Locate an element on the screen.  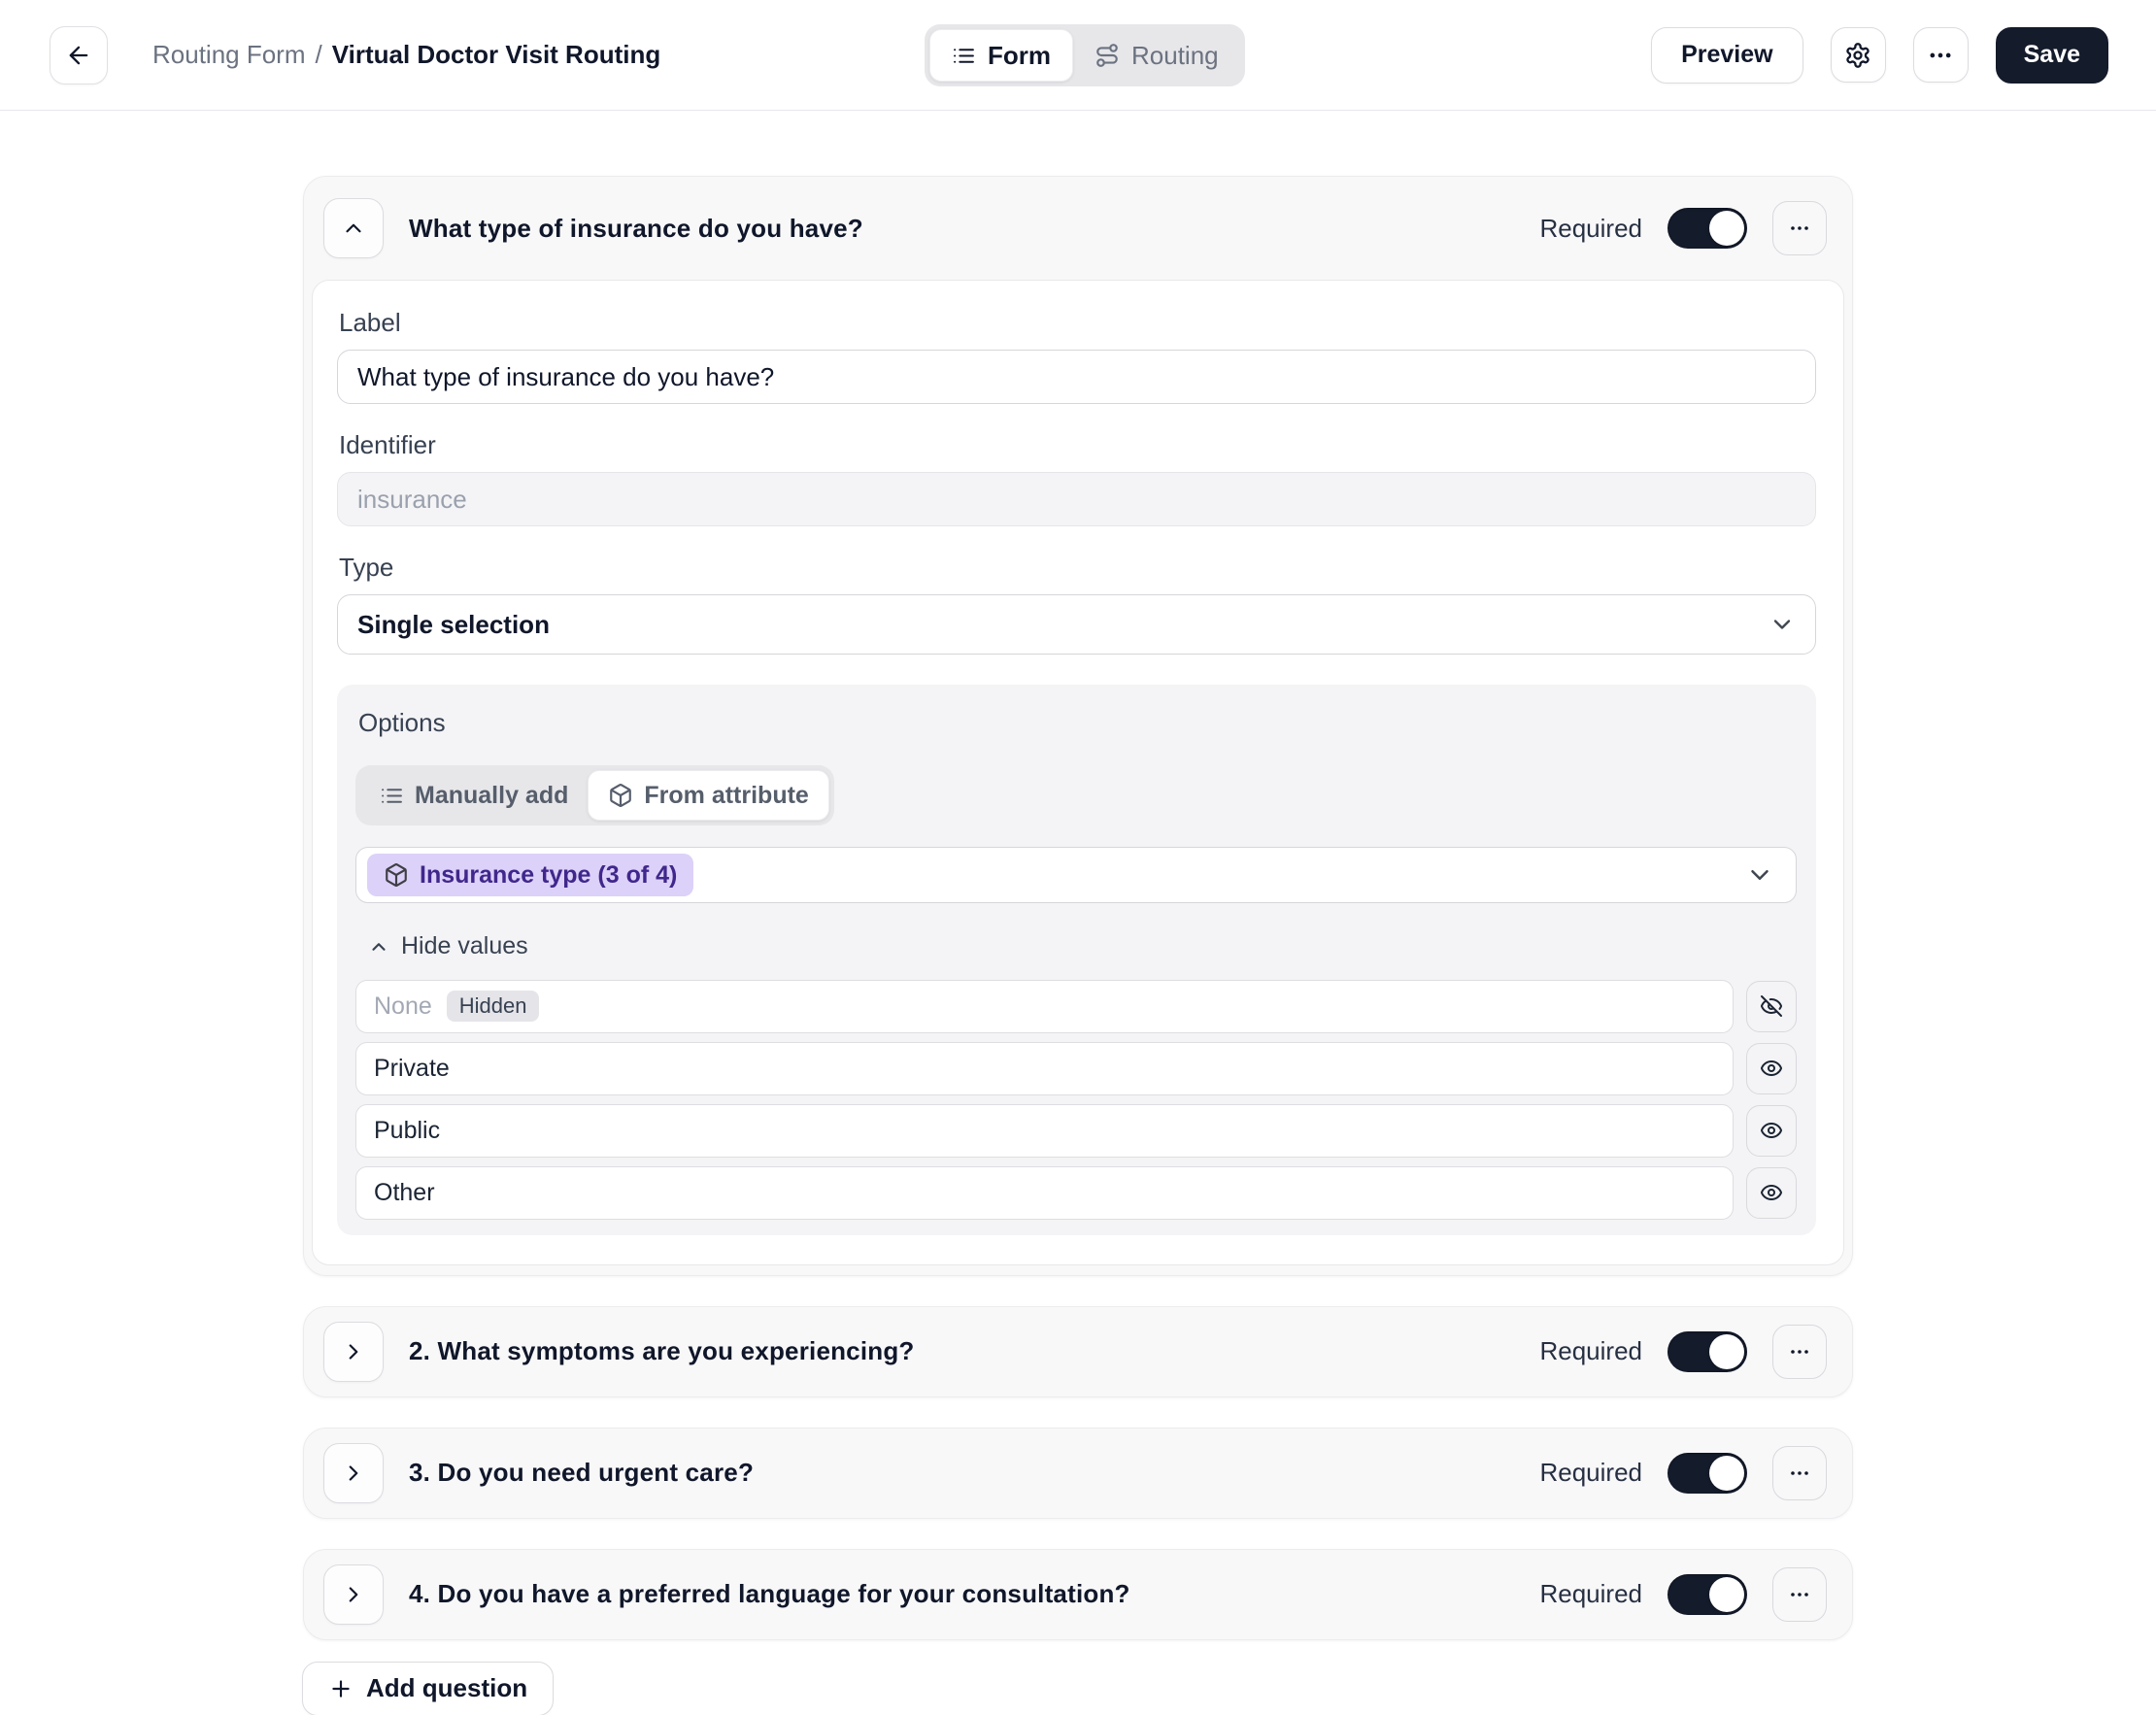
question-title: 2. What symptoms are you experiencing? is located at coordinates (662, 1350).